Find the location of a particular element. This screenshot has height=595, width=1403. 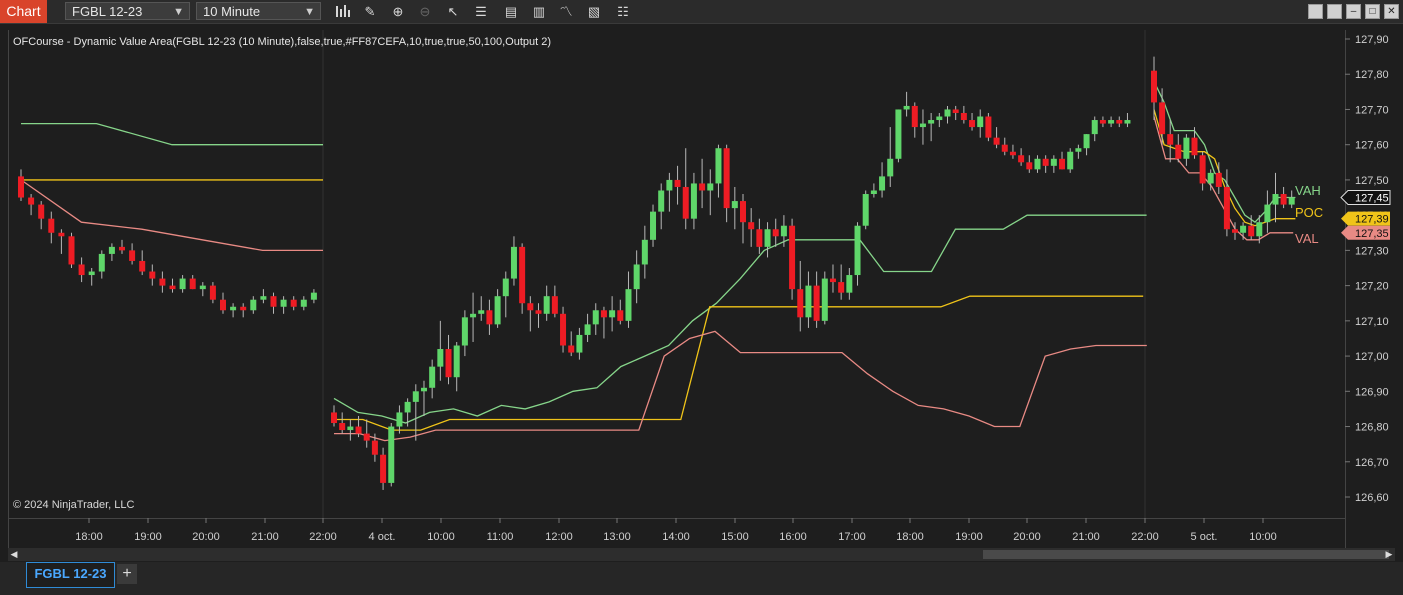

price-label-text: 127,35 is located at coordinates (1372, 234).